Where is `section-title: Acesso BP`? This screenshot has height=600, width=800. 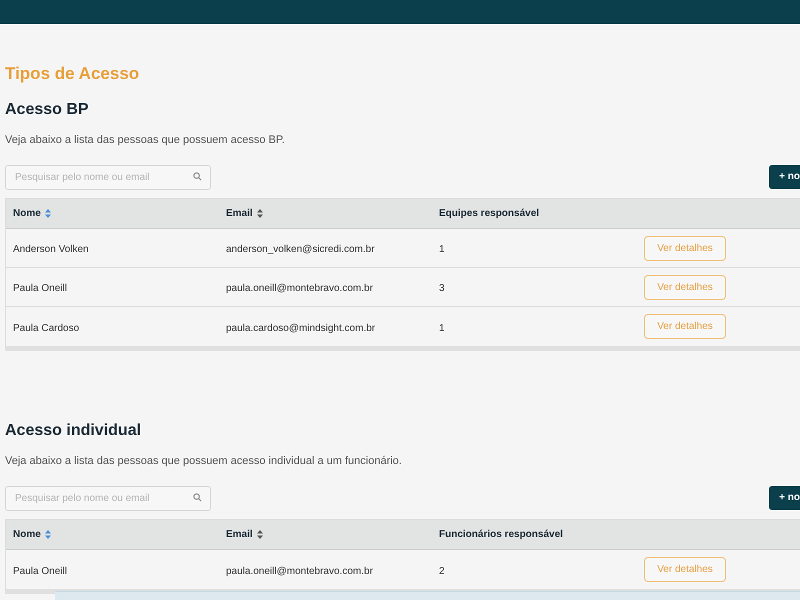
section-title: Acesso BP is located at coordinates (47, 110).